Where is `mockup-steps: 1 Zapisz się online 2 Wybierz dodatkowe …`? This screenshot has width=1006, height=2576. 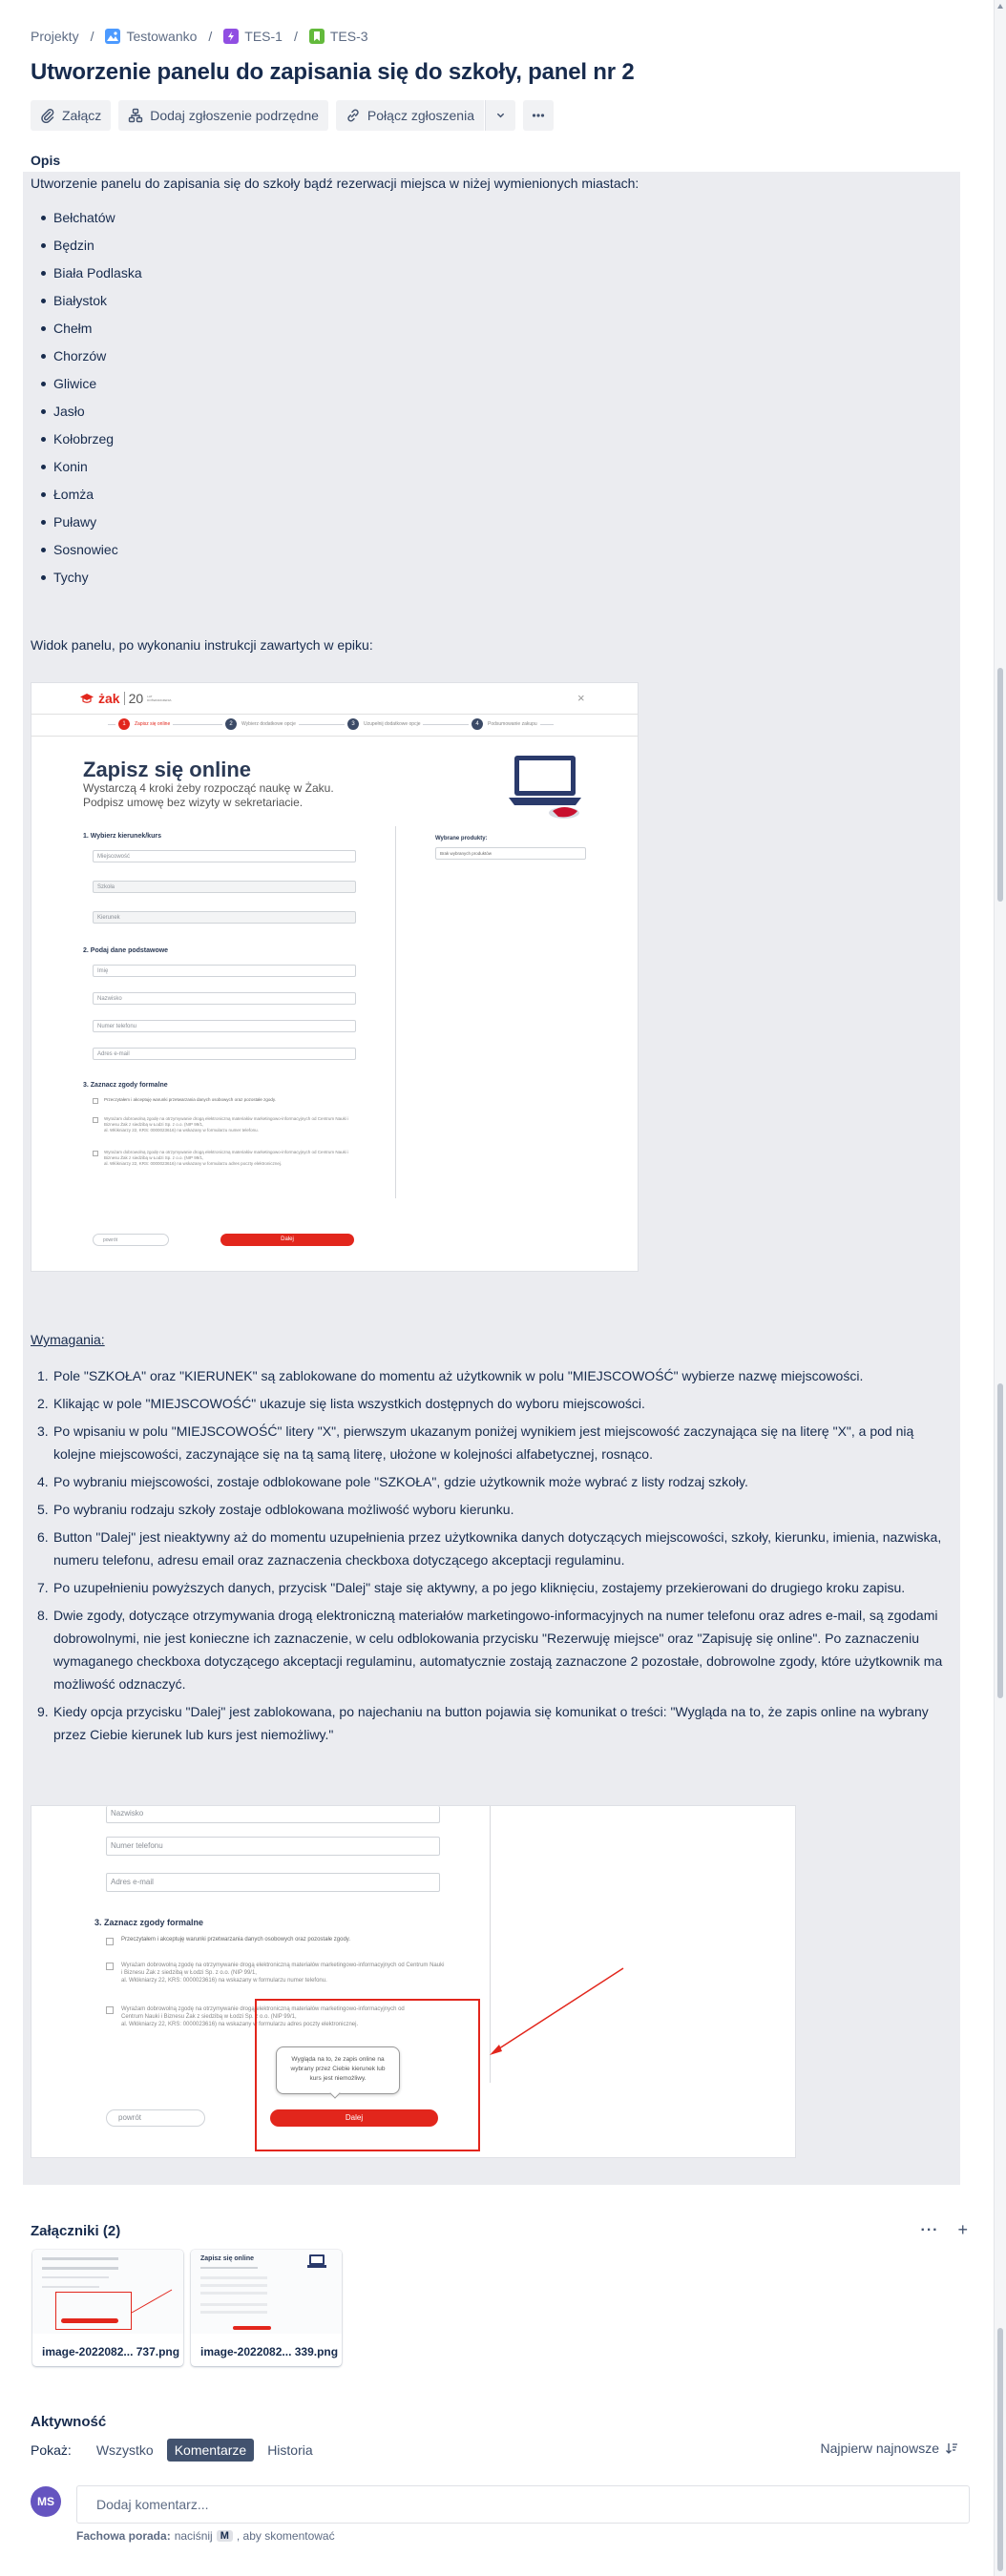
mockup-steps: 1 Zapisz się online 2 Wybierz dodatkowe … is located at coordinates (334, 725).